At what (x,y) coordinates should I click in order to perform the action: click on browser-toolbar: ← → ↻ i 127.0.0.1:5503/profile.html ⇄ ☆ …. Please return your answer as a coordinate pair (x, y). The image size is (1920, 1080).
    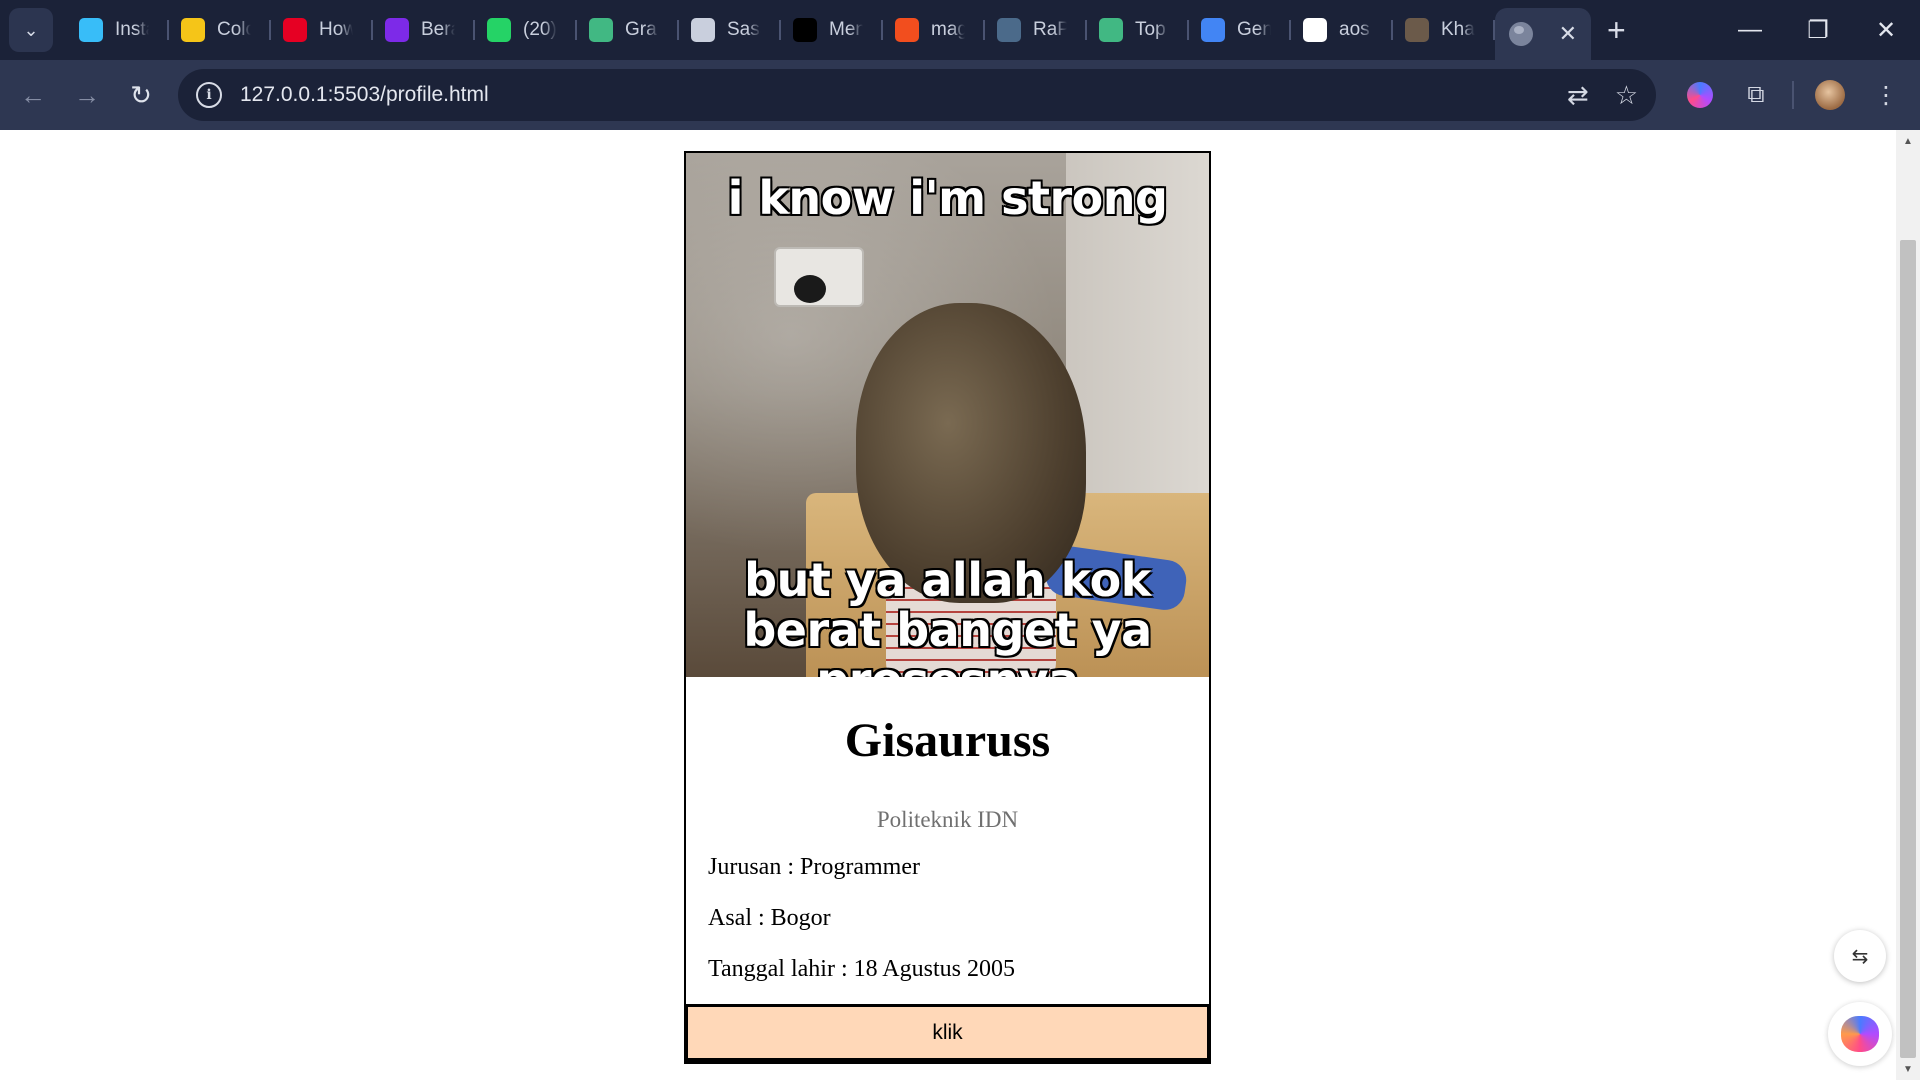
    Looking at the image, I should click on (960, 95).